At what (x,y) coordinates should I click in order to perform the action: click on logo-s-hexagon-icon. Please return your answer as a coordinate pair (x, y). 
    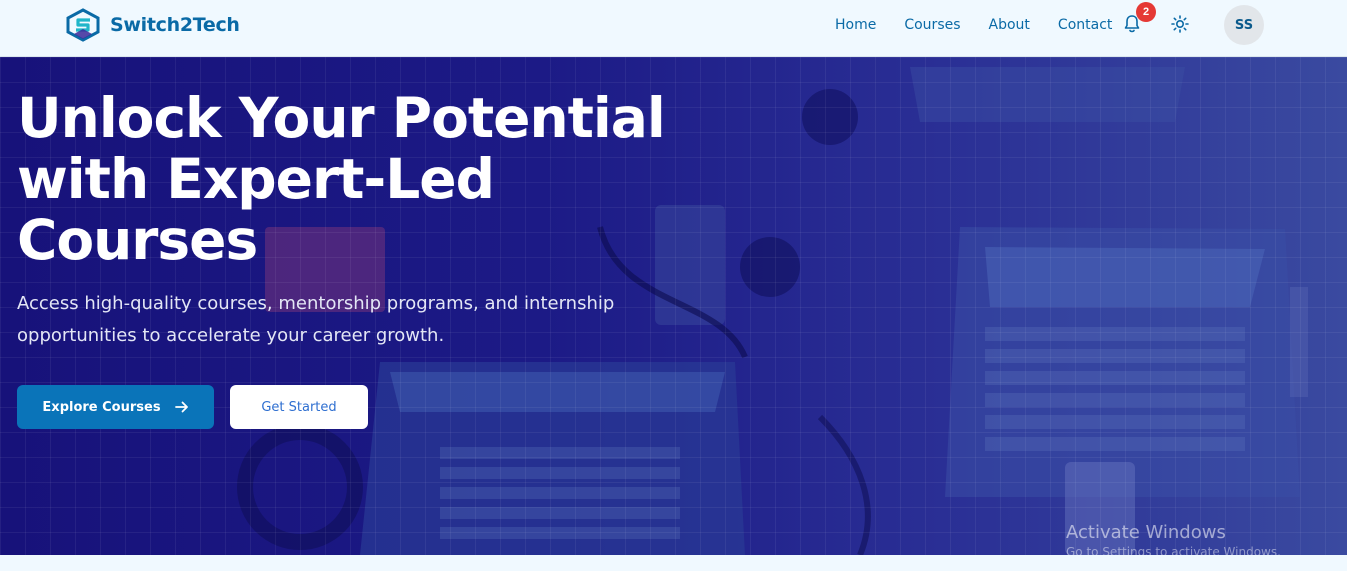
    Looking at the image, I should click on (83, 25).